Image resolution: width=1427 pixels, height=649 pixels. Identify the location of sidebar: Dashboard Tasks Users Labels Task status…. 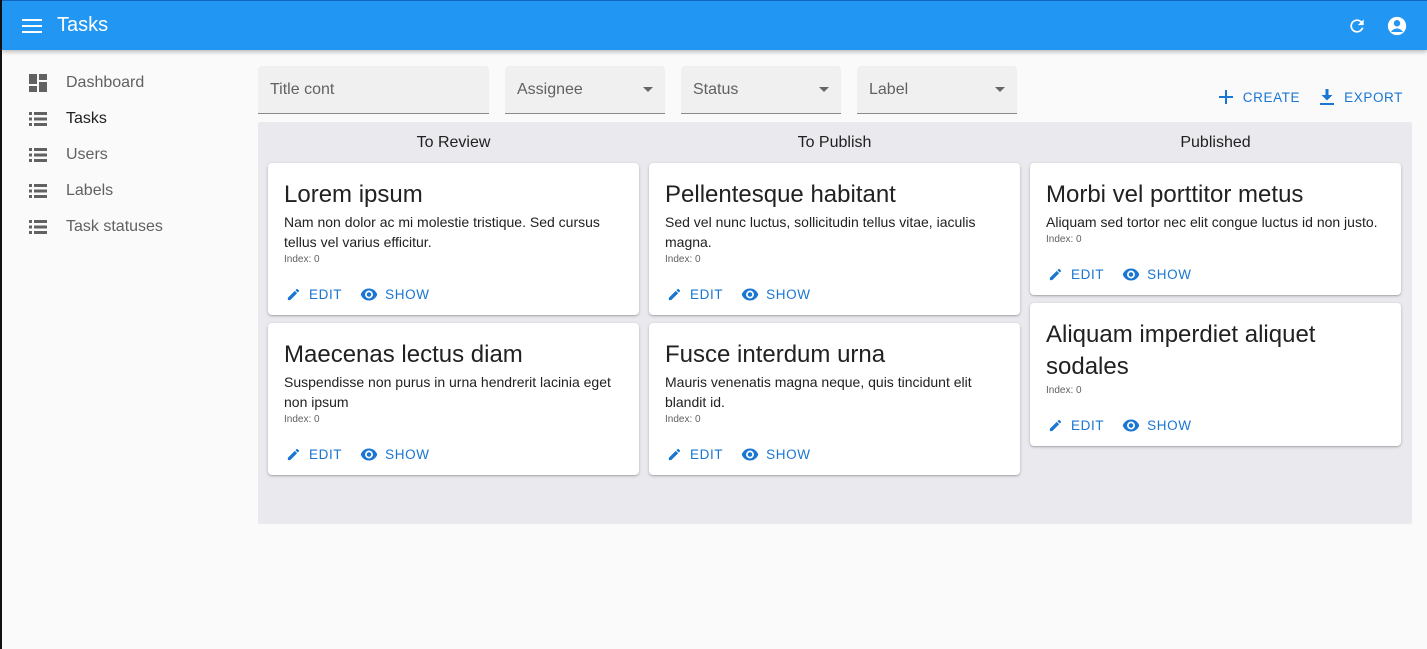
(122, 155).